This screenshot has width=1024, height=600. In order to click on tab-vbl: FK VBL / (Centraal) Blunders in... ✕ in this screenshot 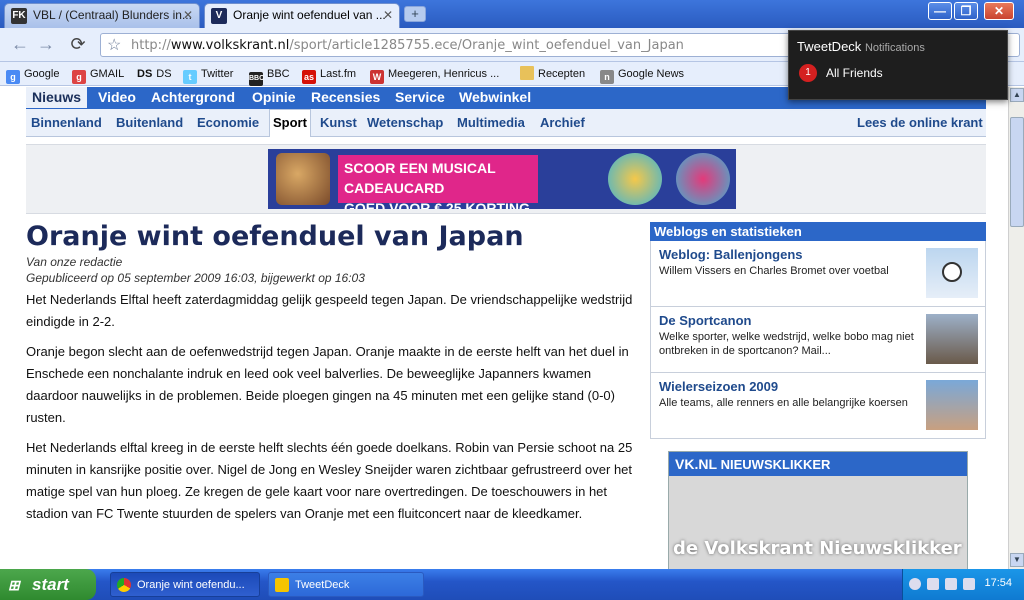, I will do `click(102, 15)`.